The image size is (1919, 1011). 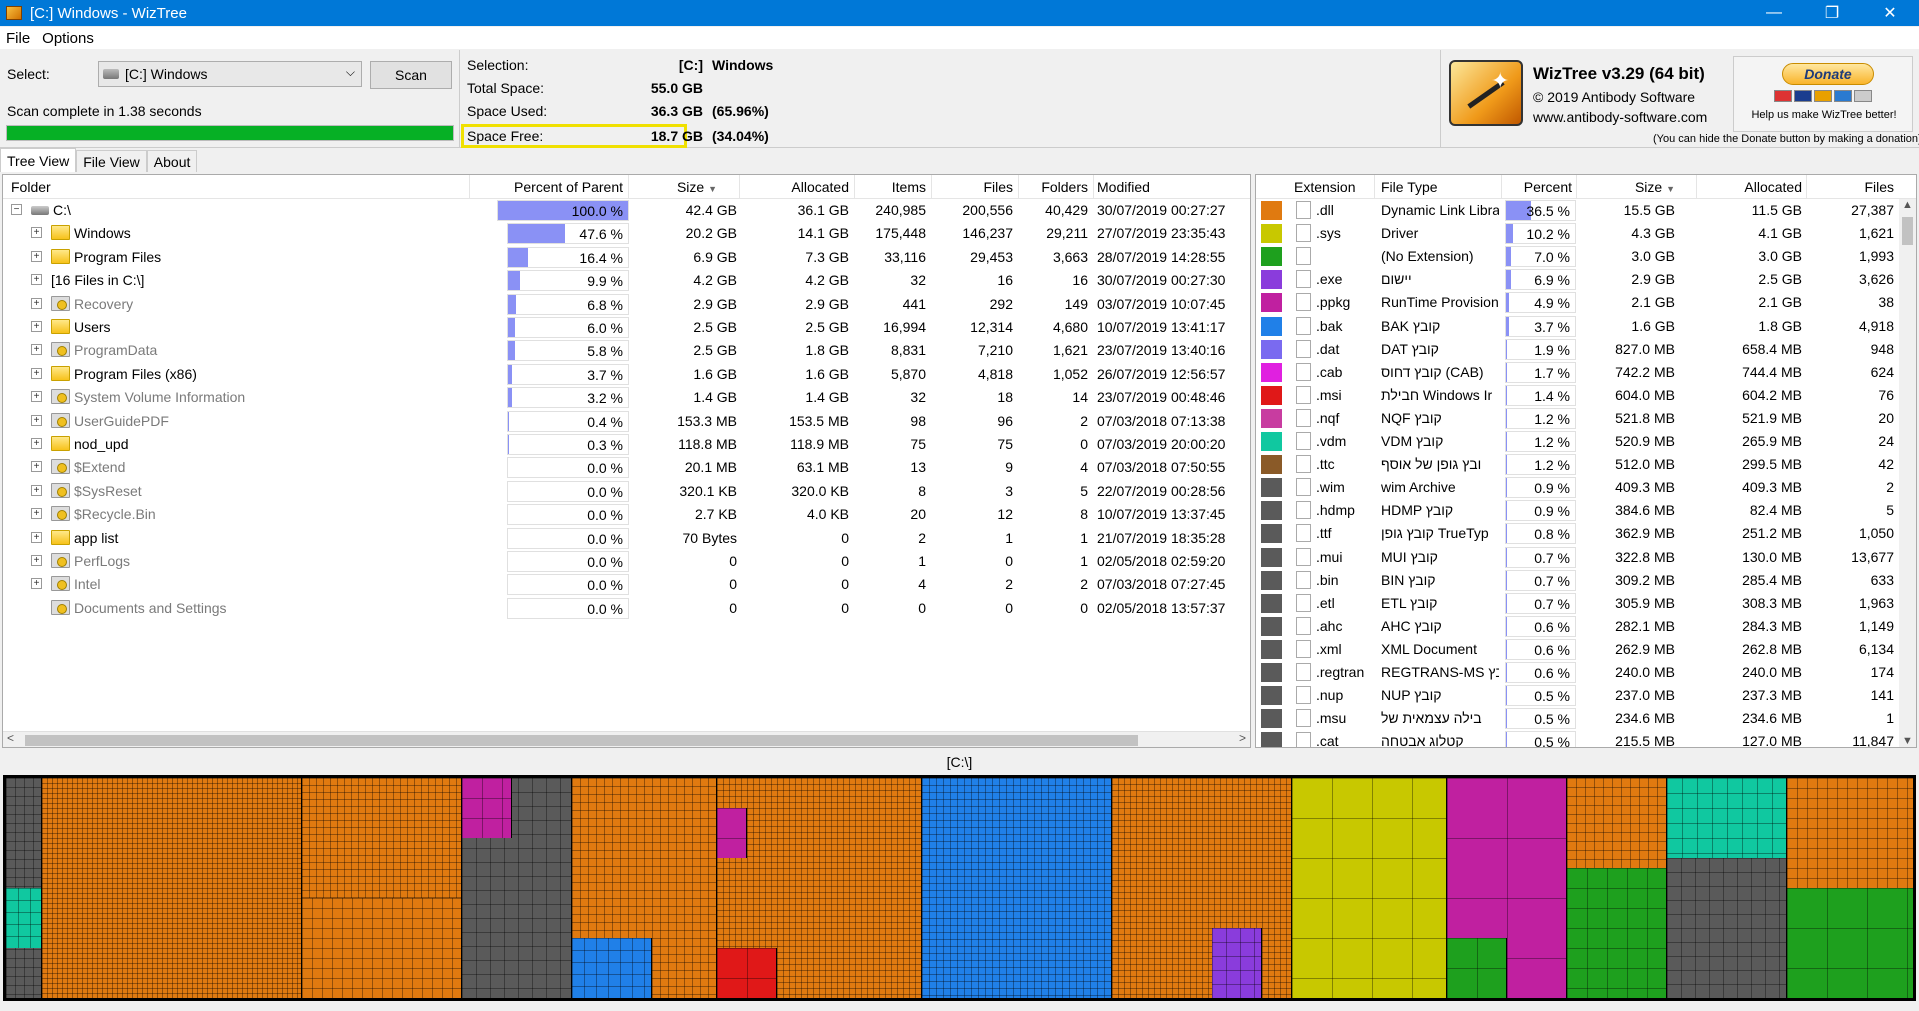 What do you see at coordinates (1832, 13) in the screenshot?
I see `maximize-button: ❐` at bounding box center [1832, 13].